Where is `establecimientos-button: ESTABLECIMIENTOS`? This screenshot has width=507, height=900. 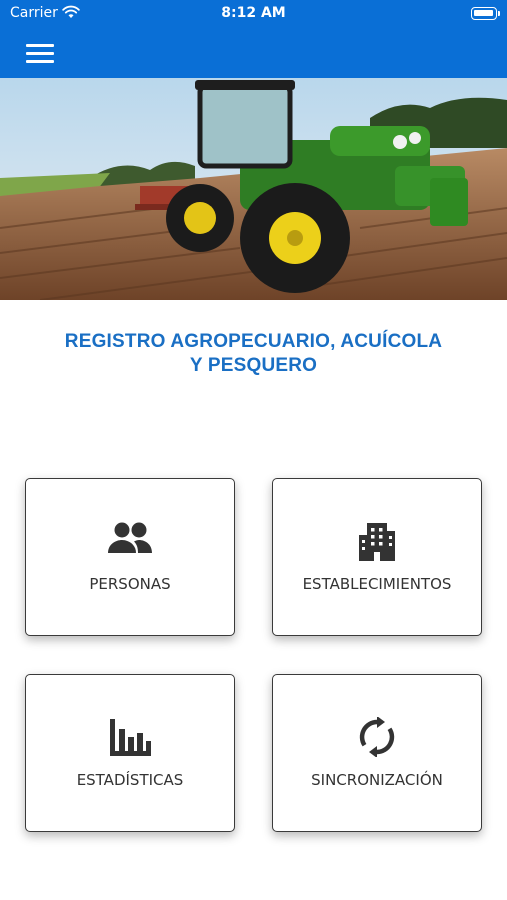
establecimientos-button: ESTABLECIMIENTOS is located at coordinates (377, 557).